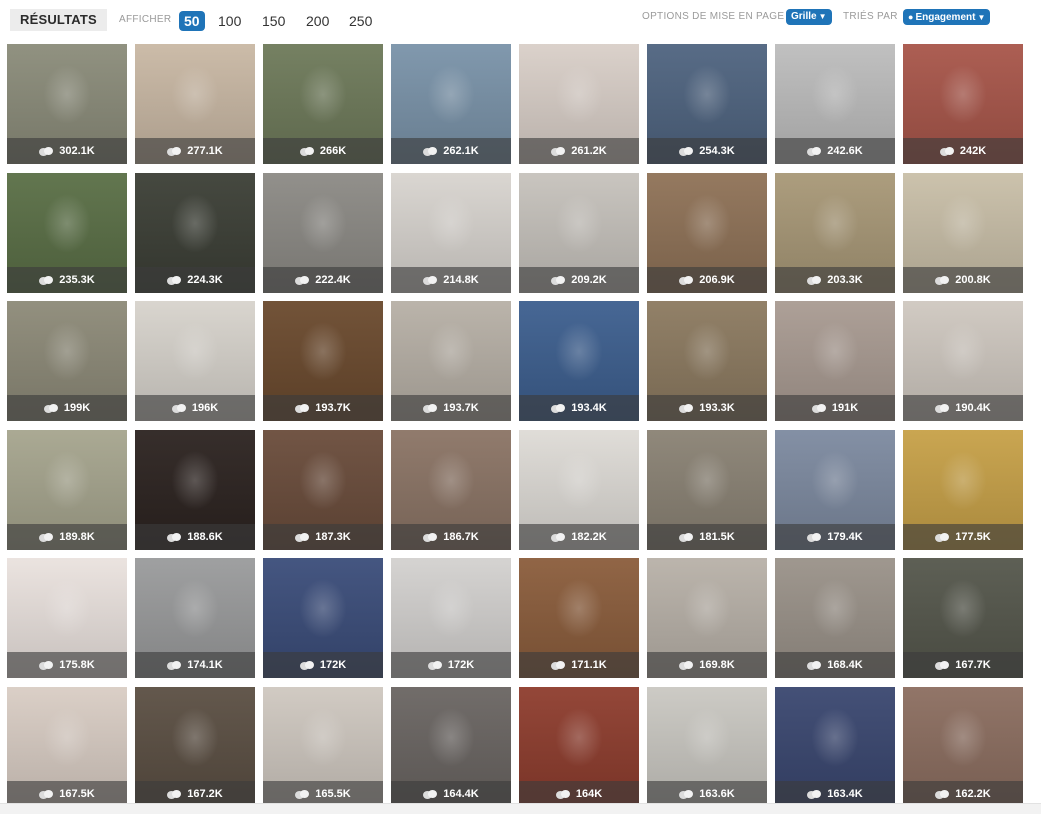  Describe the element at coordinates (333, 665) in the screenshot. I see `engagement-count: 172K` at that location.